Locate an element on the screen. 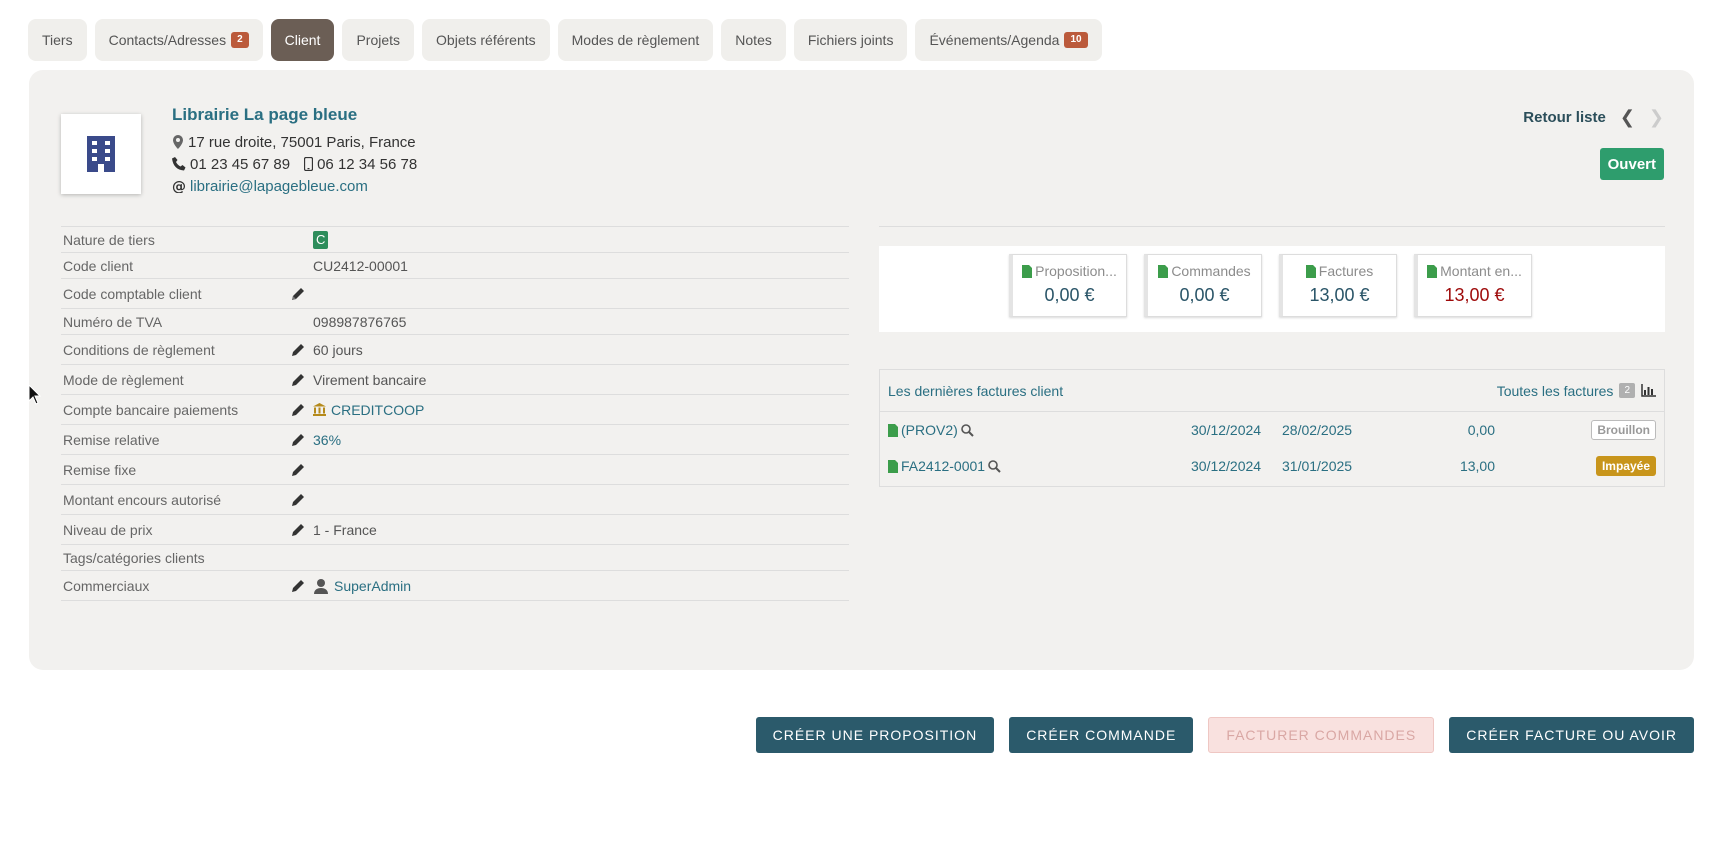 This screenshot has width=1713, height=859. field-value: Virement bancaire is located at coordinates (370, 379).